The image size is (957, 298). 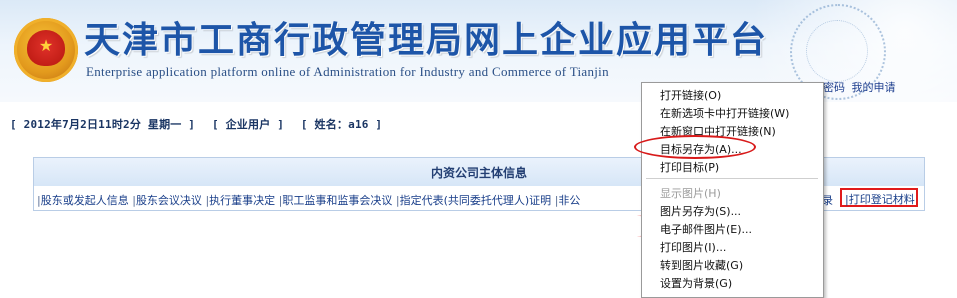 I want to click on tab-supervisor-resolution: 职工监事和监事会决议, so click(x=337, y=200).